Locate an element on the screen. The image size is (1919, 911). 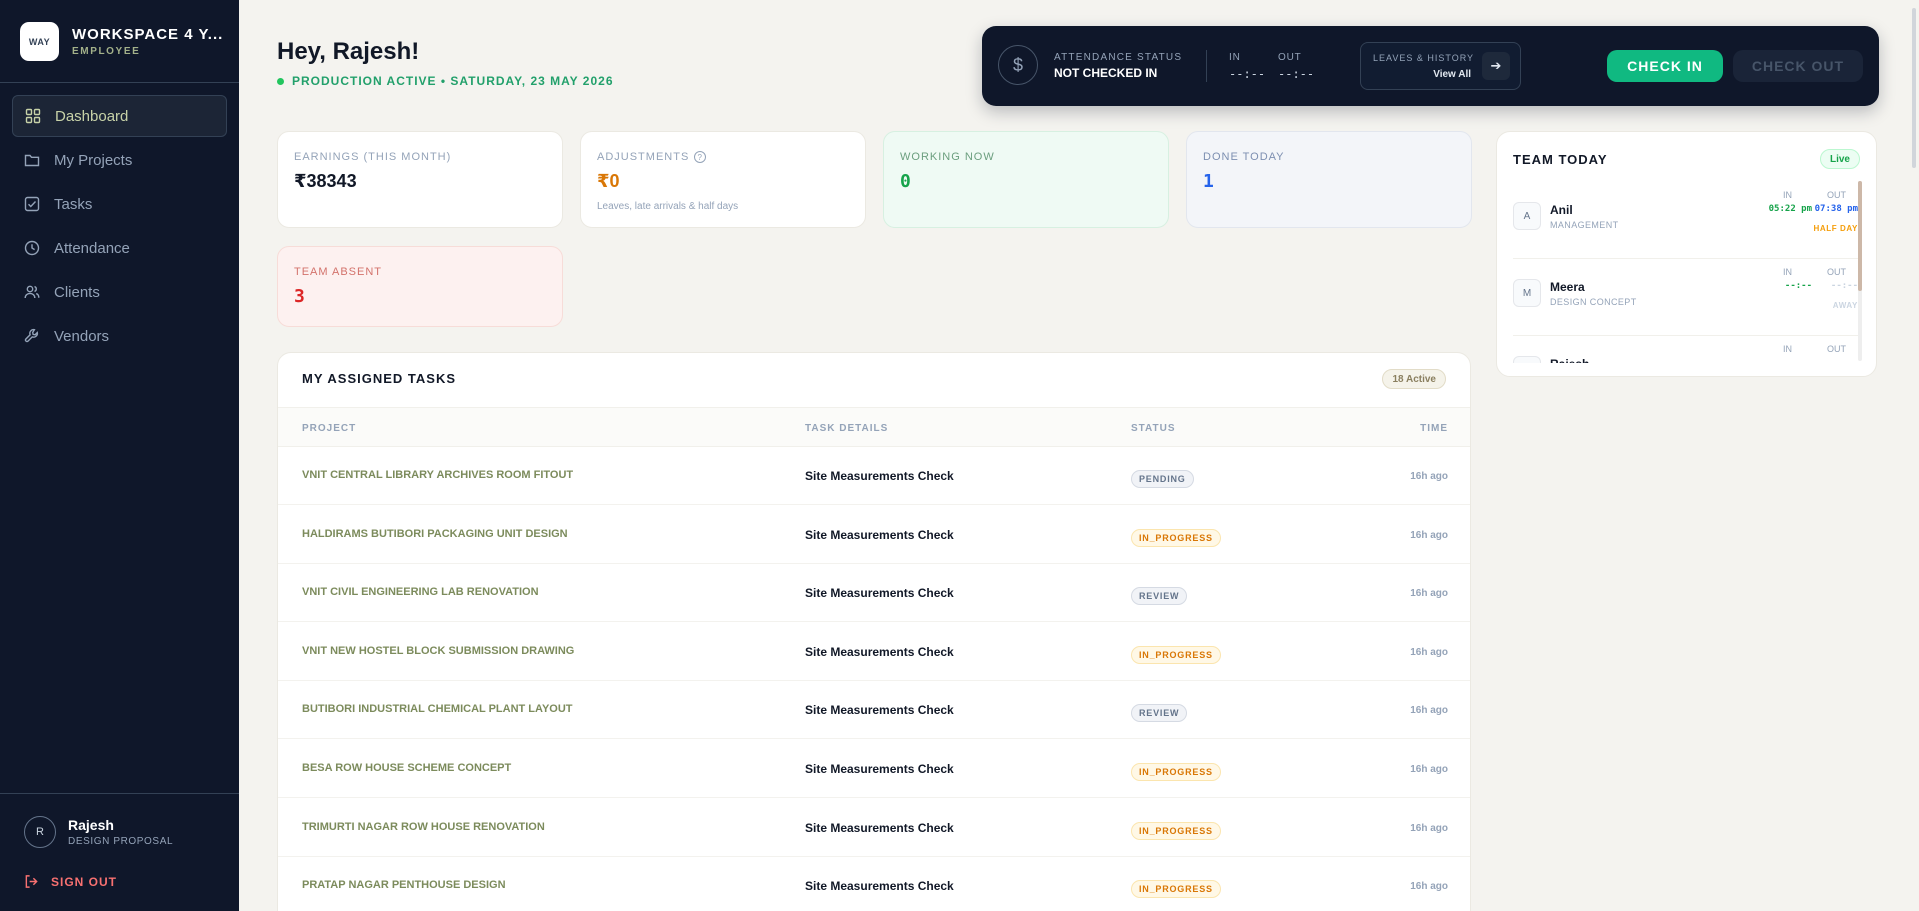
wrench-icon is located at coordinates (32, 336).